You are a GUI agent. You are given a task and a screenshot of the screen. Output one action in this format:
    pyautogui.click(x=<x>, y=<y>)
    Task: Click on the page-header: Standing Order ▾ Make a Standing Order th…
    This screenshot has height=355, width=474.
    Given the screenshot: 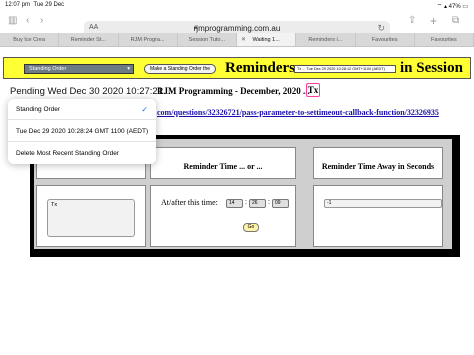 What is the action you would take?
    pyautogui.click(x=237, y=68)
    